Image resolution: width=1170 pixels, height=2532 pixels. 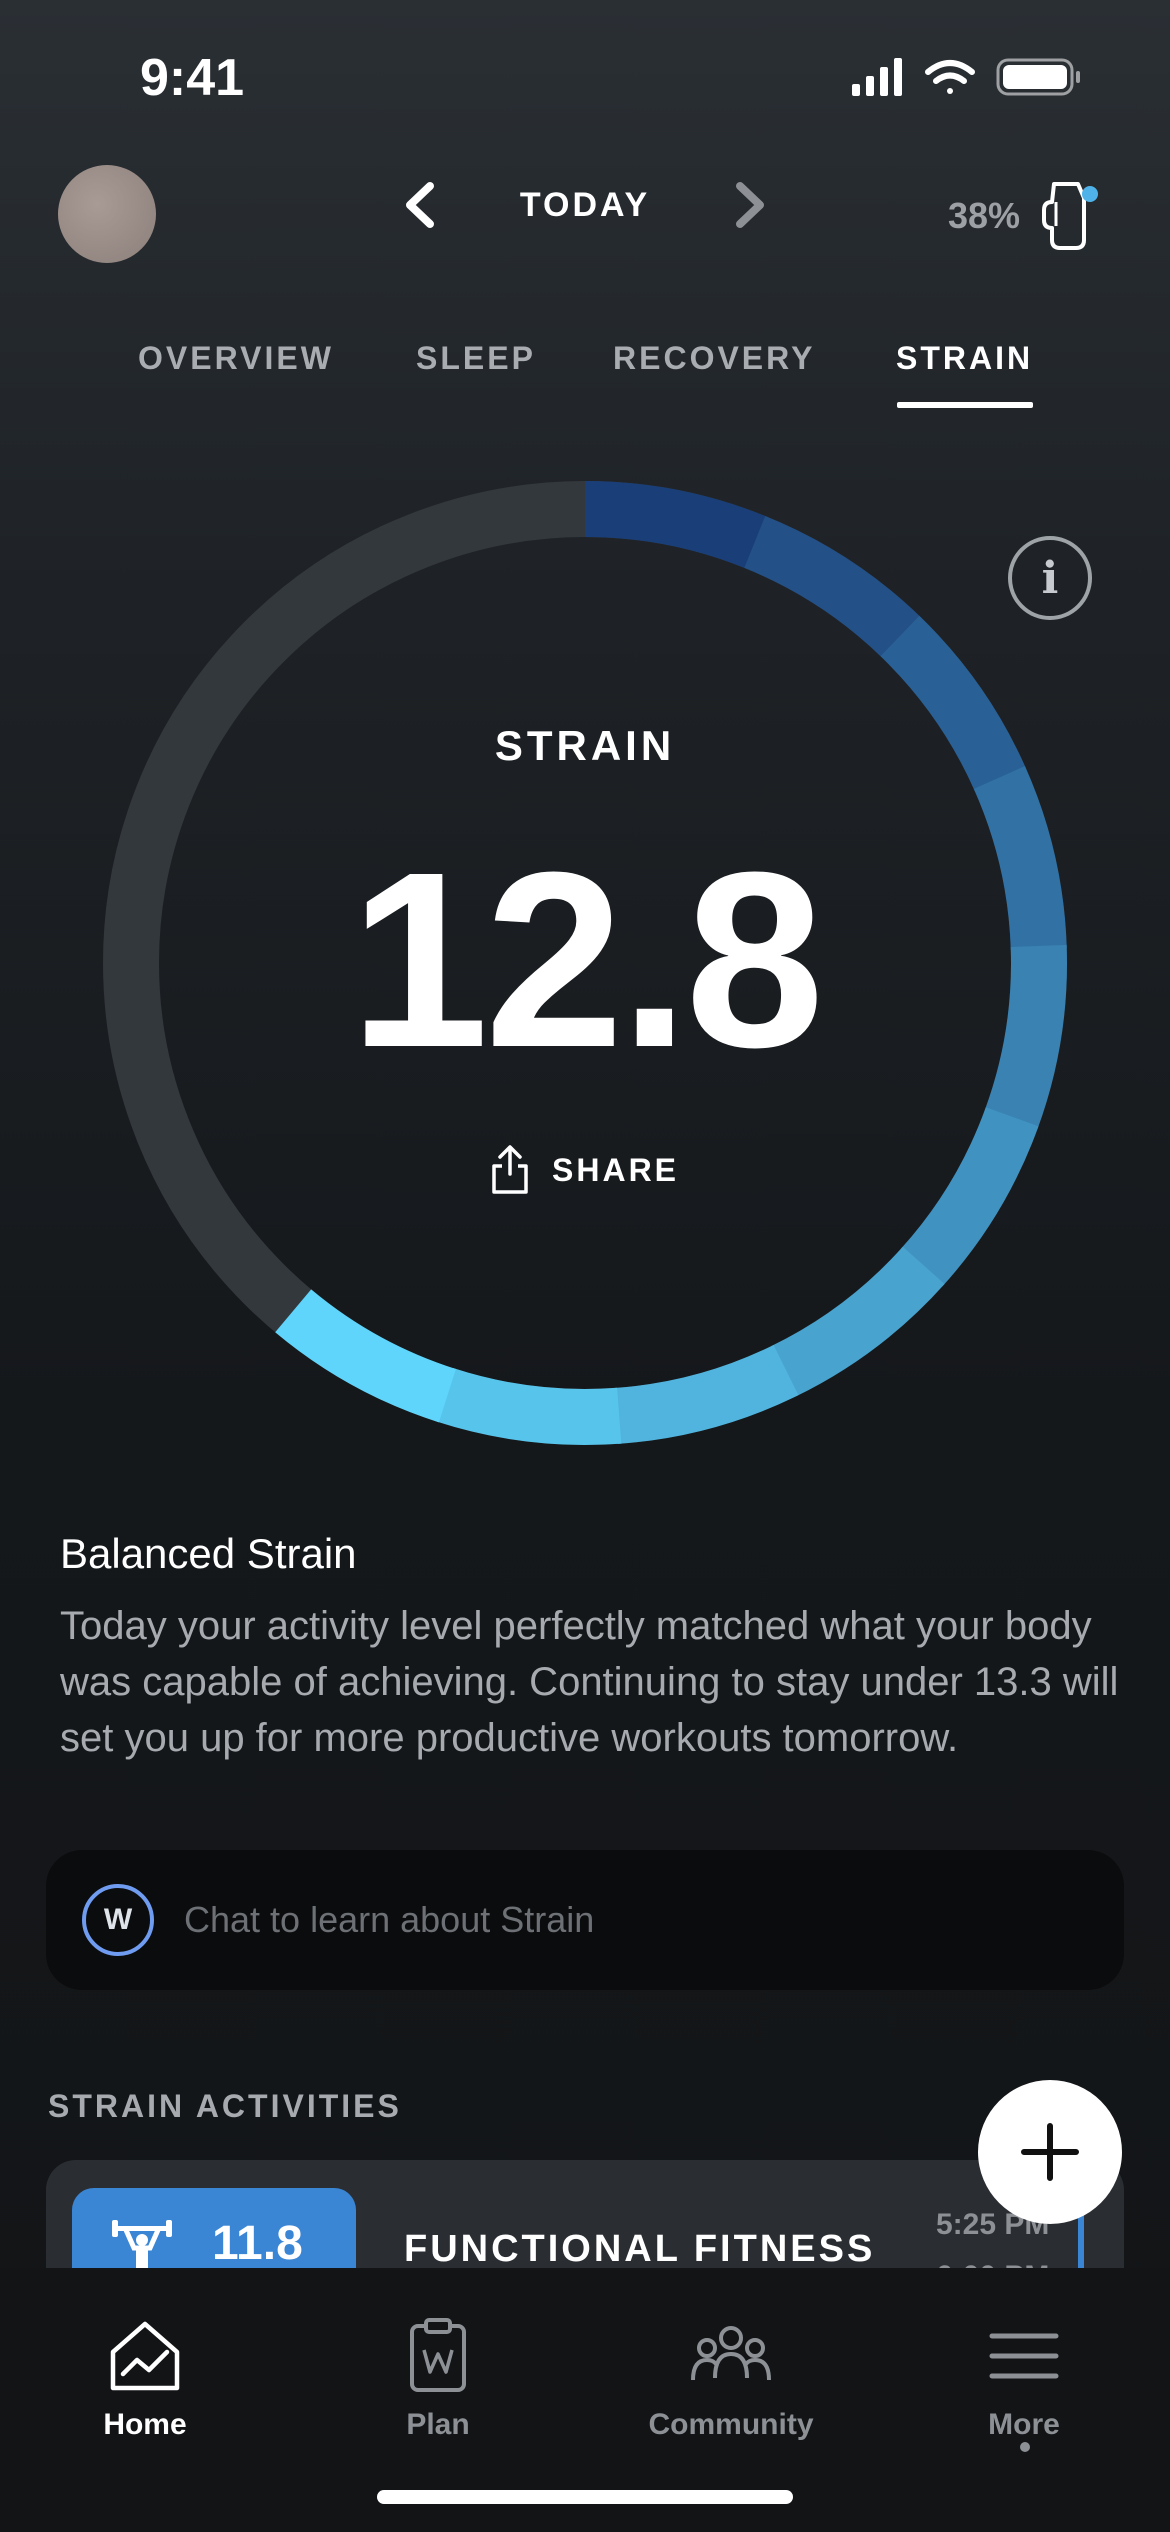 What do you see at coordinates (714, 358) in the screenshot?
I see `tab-recovery: RECOVERY` at bounding box center [714, 358].